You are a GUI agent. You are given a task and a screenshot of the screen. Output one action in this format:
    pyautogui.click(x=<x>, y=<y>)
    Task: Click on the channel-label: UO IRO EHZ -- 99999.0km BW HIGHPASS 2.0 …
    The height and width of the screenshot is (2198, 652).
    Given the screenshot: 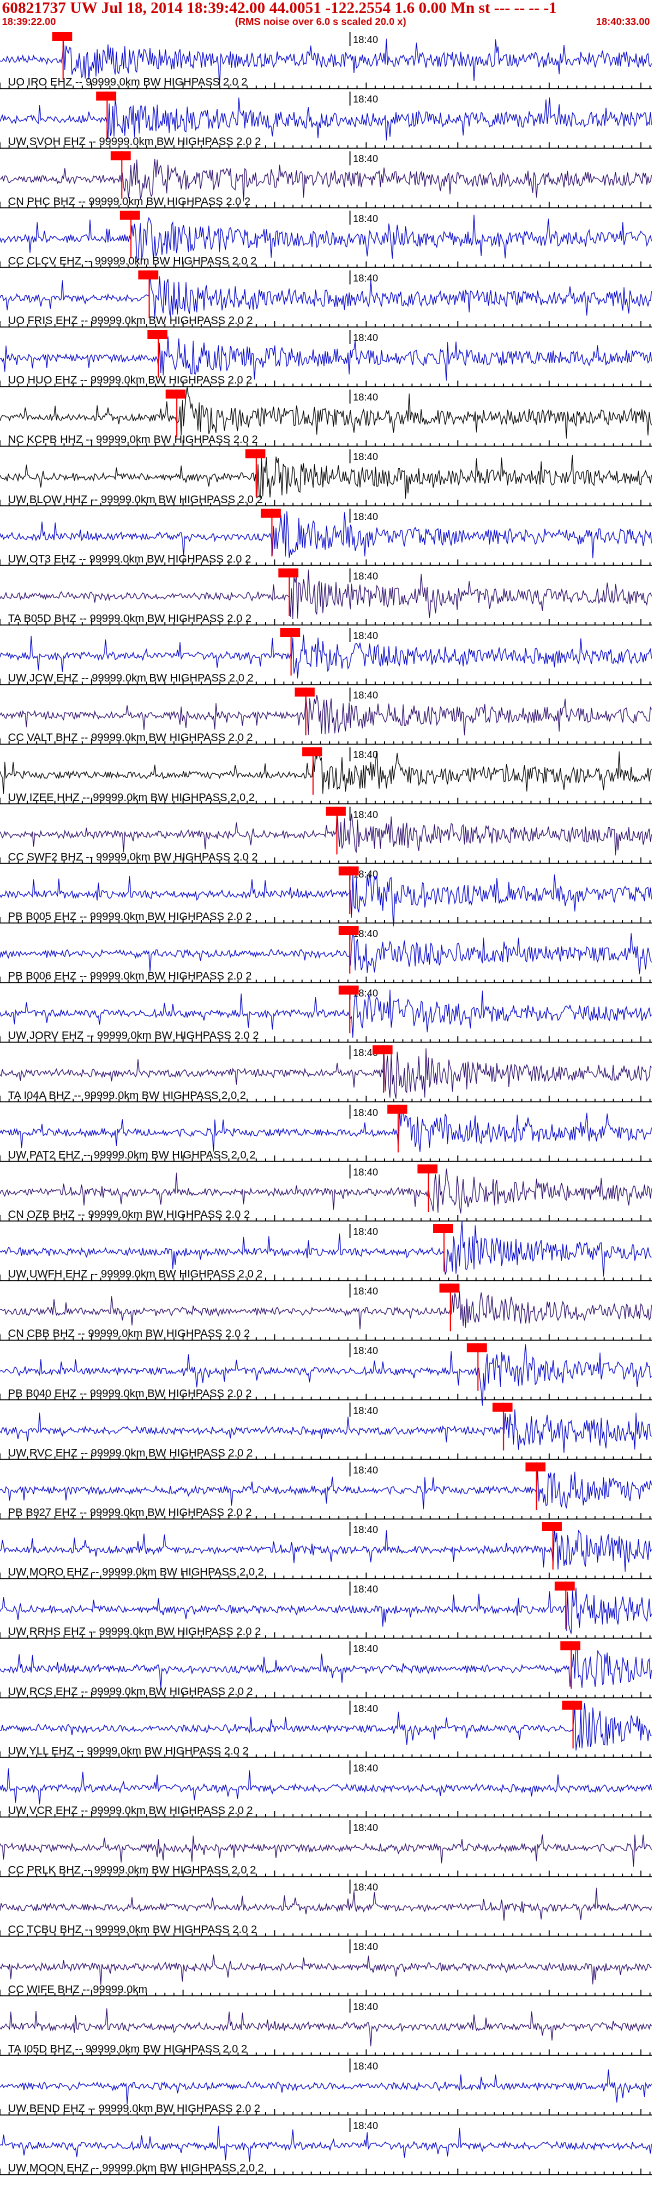 What is the action you would take?
    pyautogui.click(x=127, y=83)
    